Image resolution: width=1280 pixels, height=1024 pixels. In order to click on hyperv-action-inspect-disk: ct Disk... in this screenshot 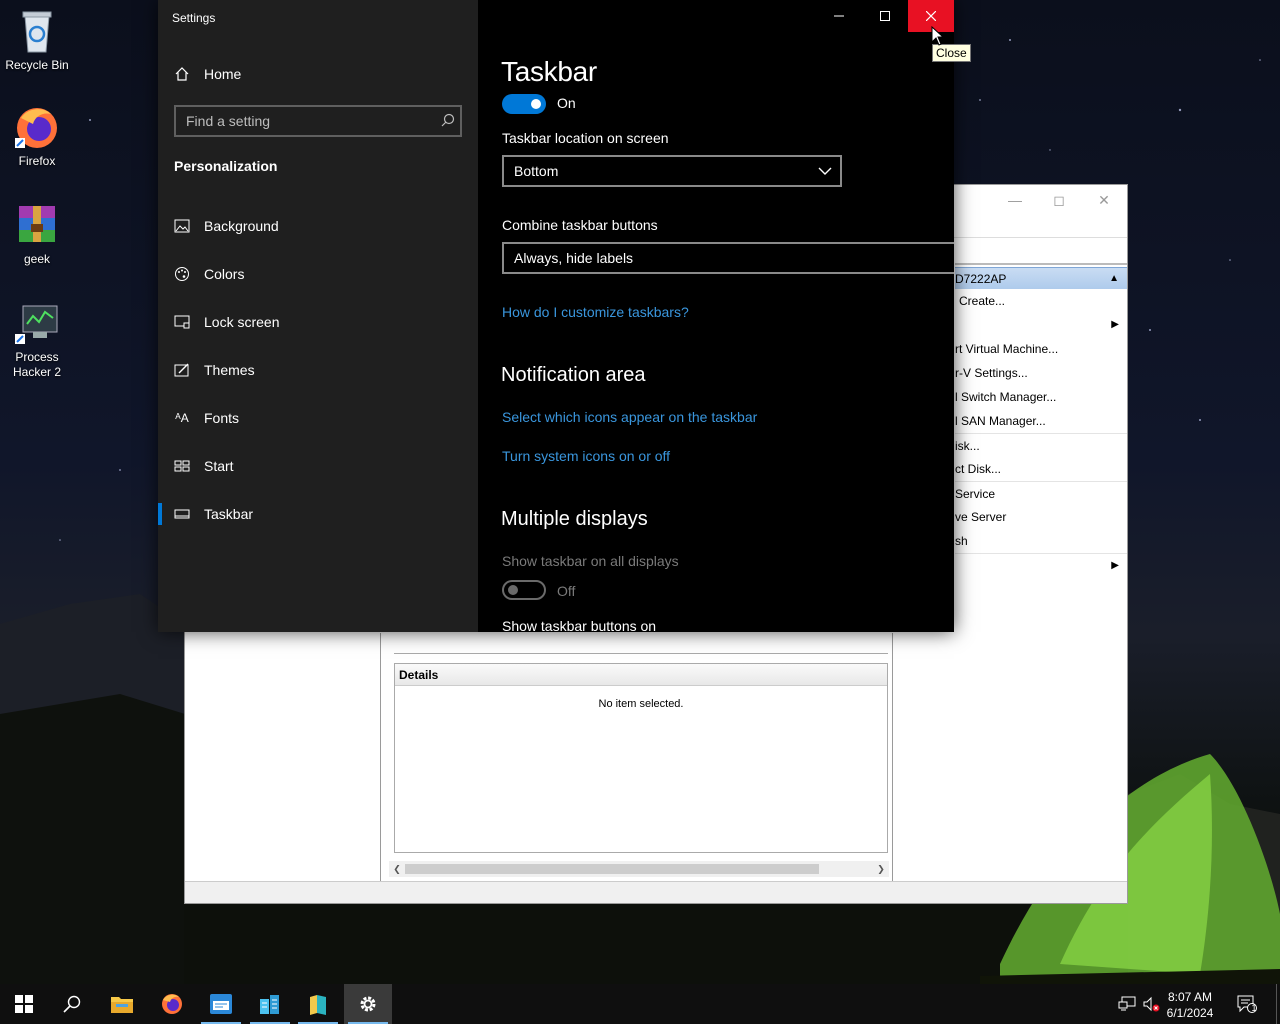, I will do `click(1041, 469)`.